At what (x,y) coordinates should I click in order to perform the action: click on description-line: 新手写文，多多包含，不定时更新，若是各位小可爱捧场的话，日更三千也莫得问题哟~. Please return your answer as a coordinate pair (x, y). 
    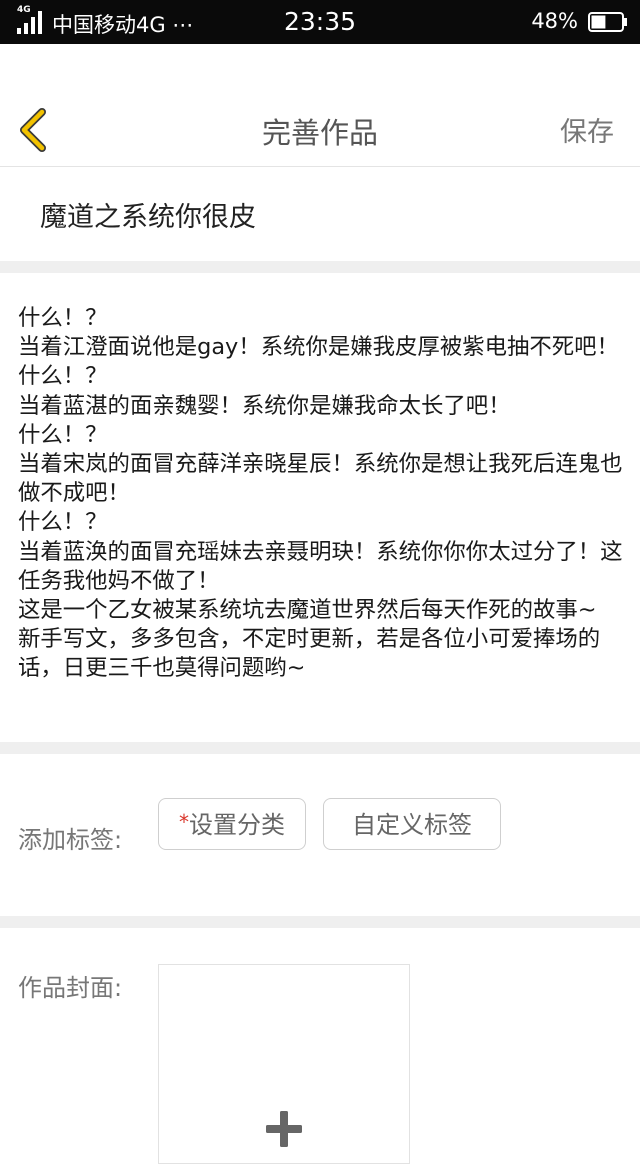
    Looking at the image, I should click on (309, 654).